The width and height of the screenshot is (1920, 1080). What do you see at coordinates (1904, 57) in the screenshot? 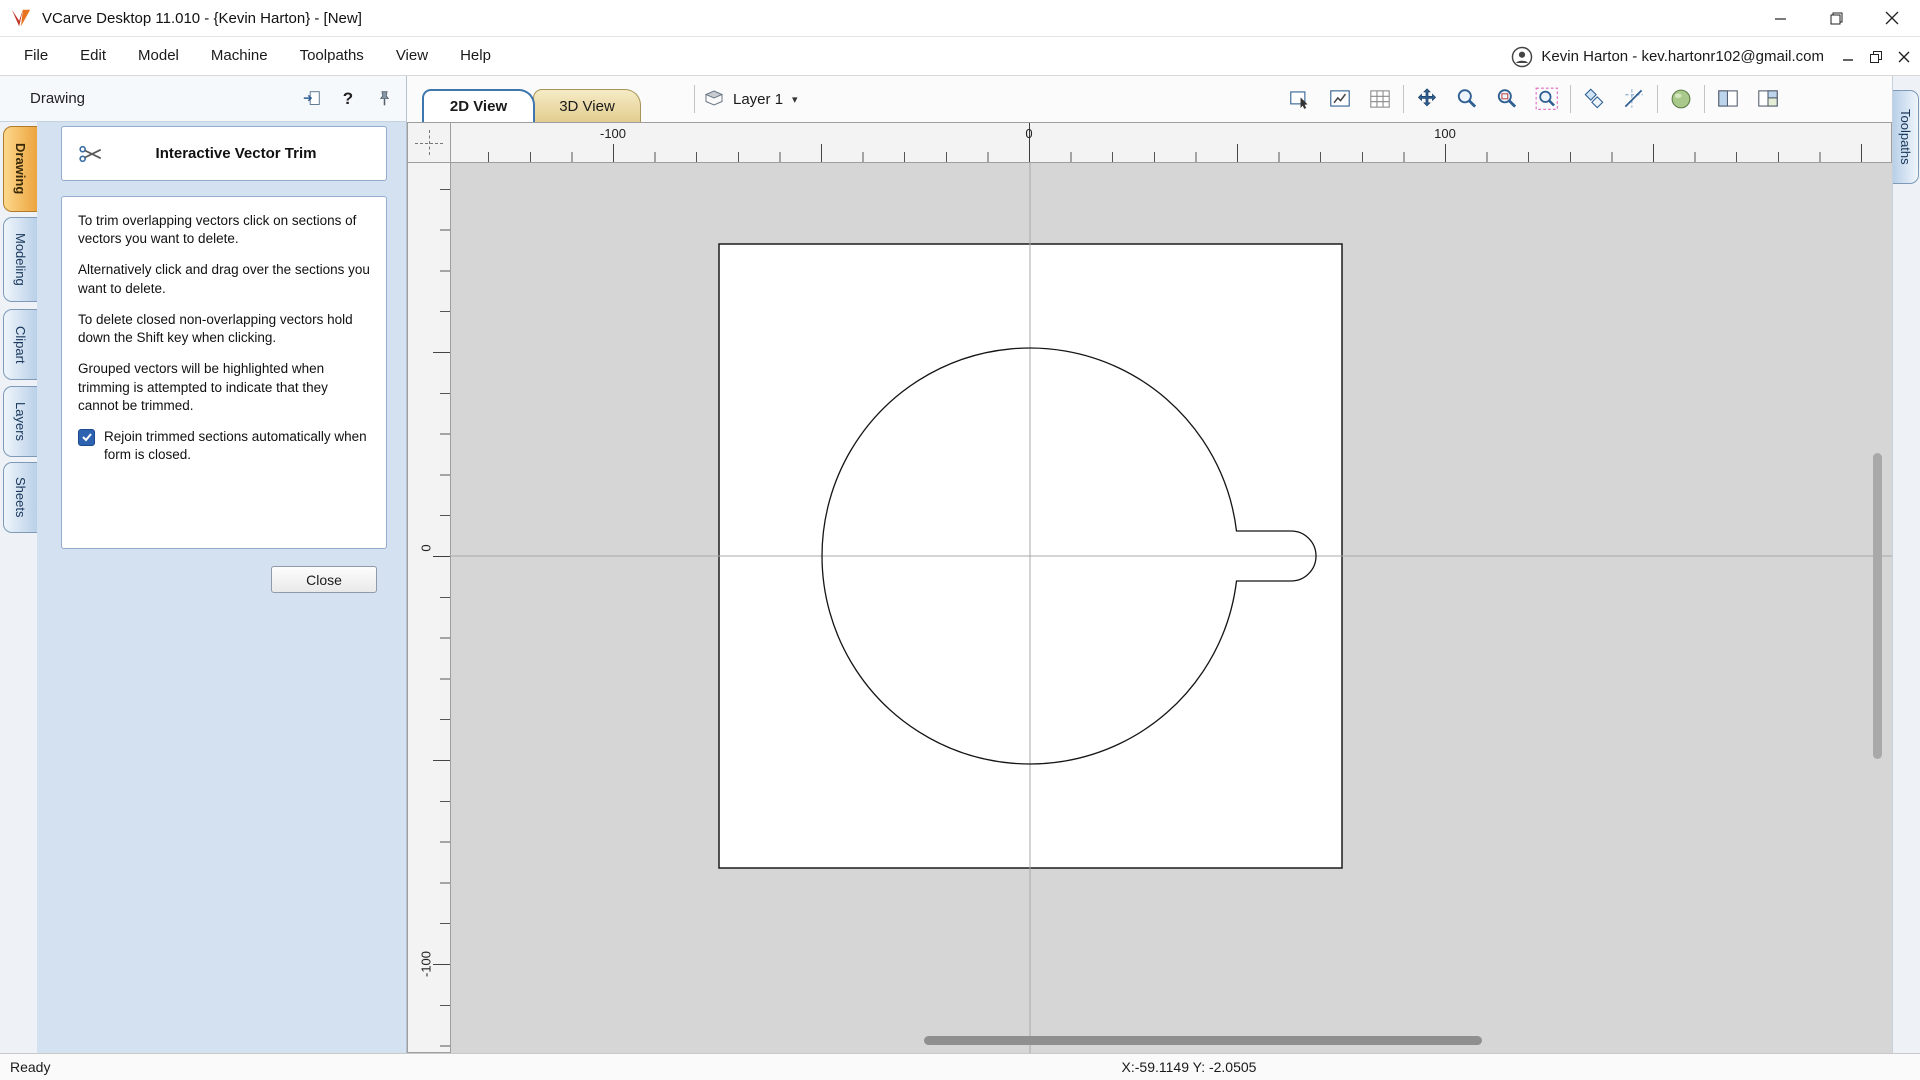
I see `child-close-button` at bounding box center [1904, 57].